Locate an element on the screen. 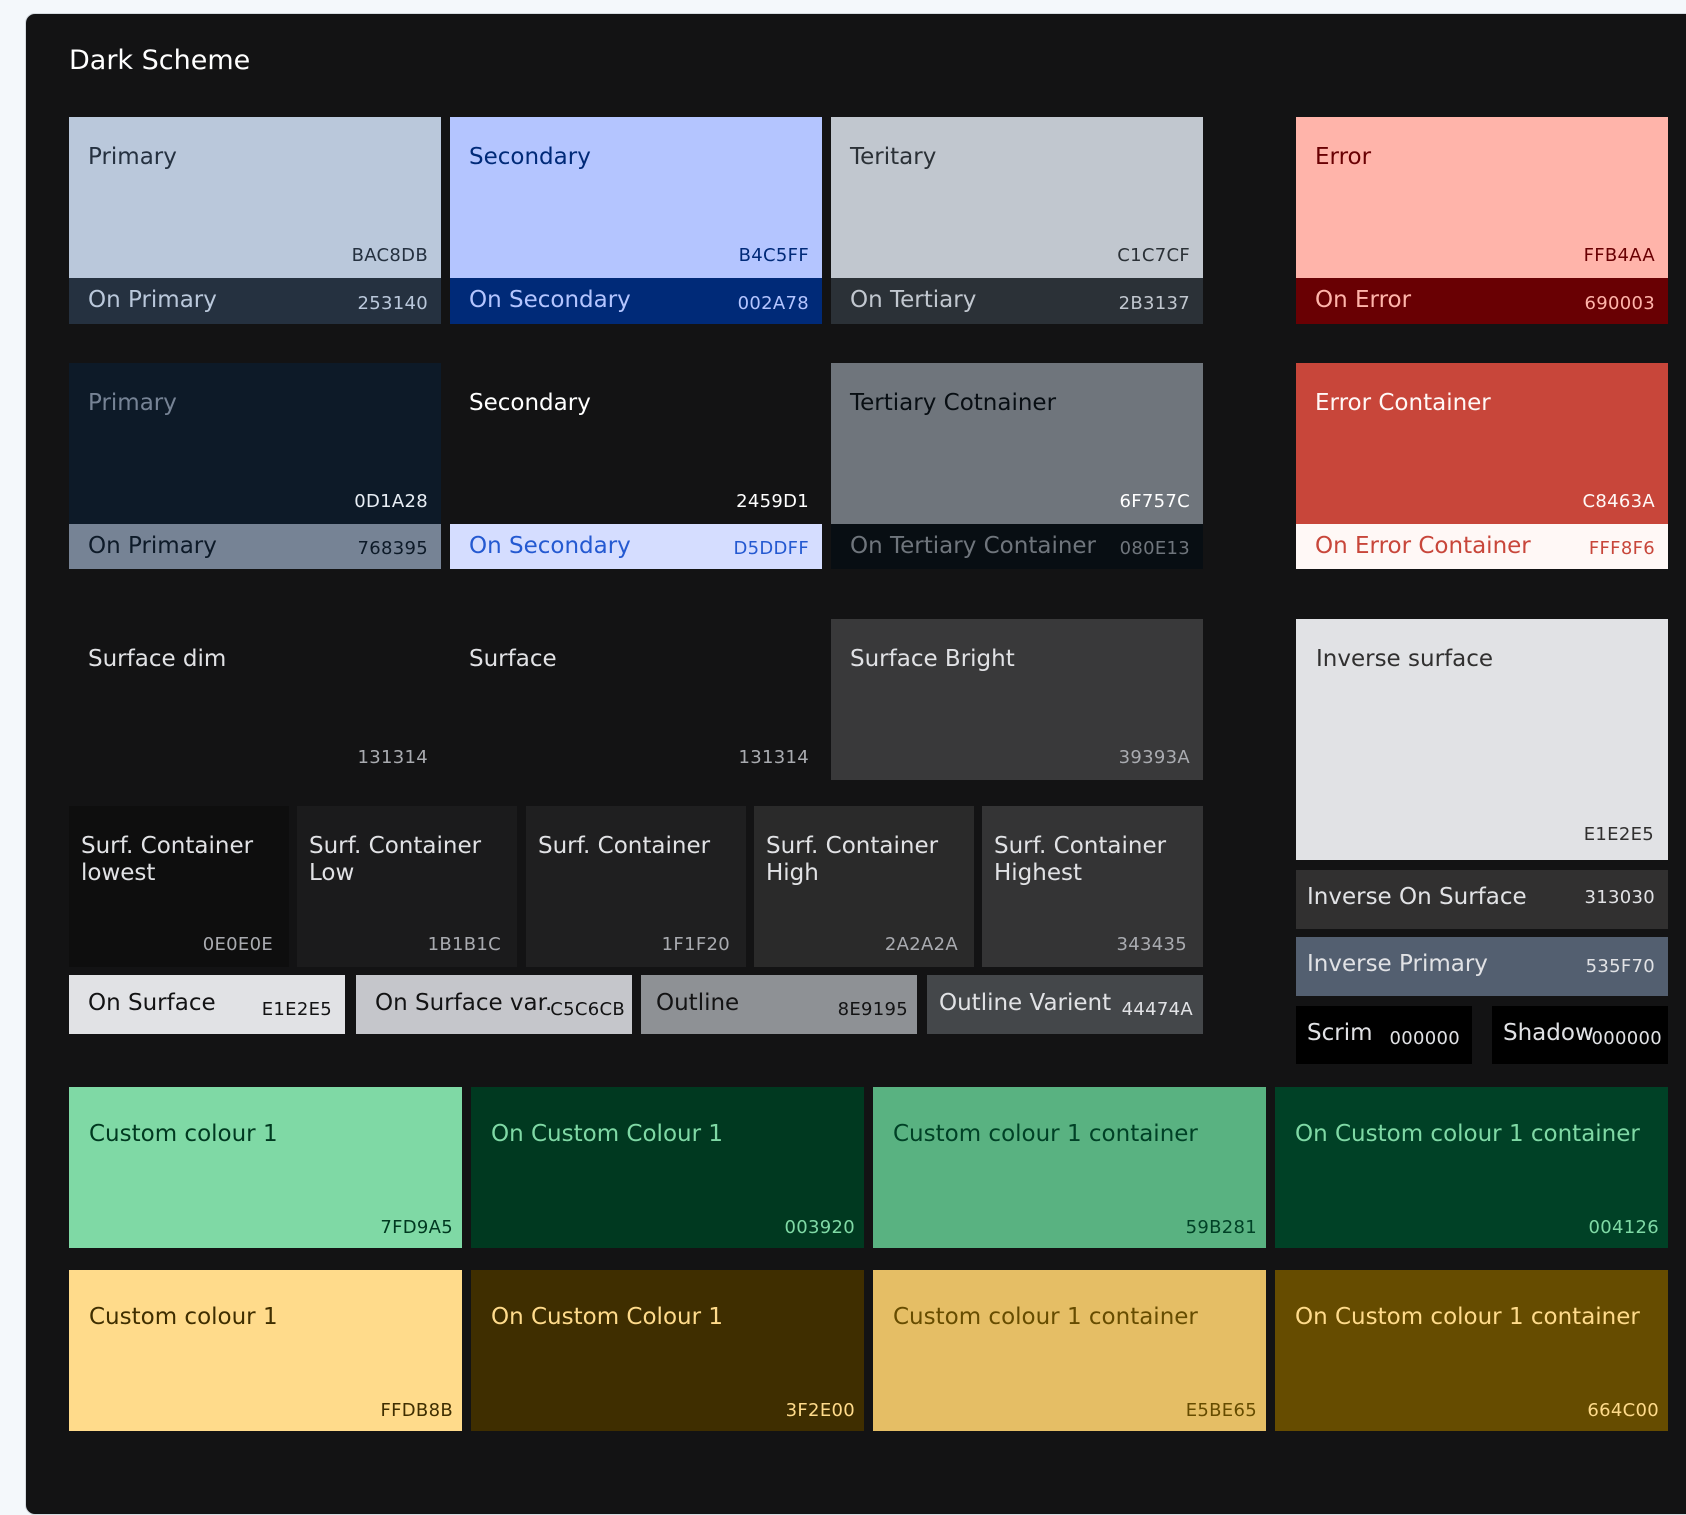  swatch-label: Inverse On Surface is located at coordinates (1417, 897).